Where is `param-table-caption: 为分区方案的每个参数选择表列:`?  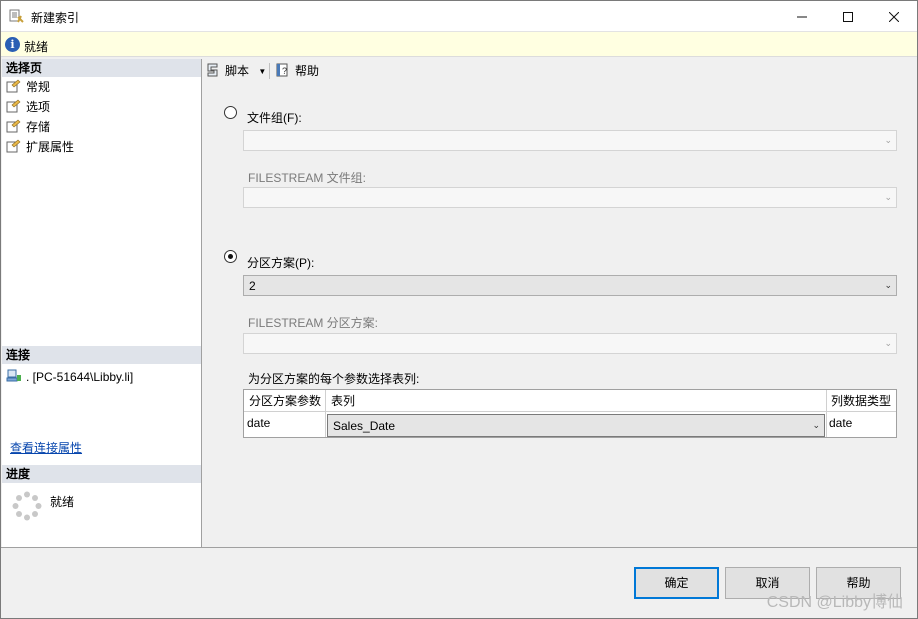
param-table-caption: 为分区方案的每个参数选择表列: is located at coordinates (334, 379).